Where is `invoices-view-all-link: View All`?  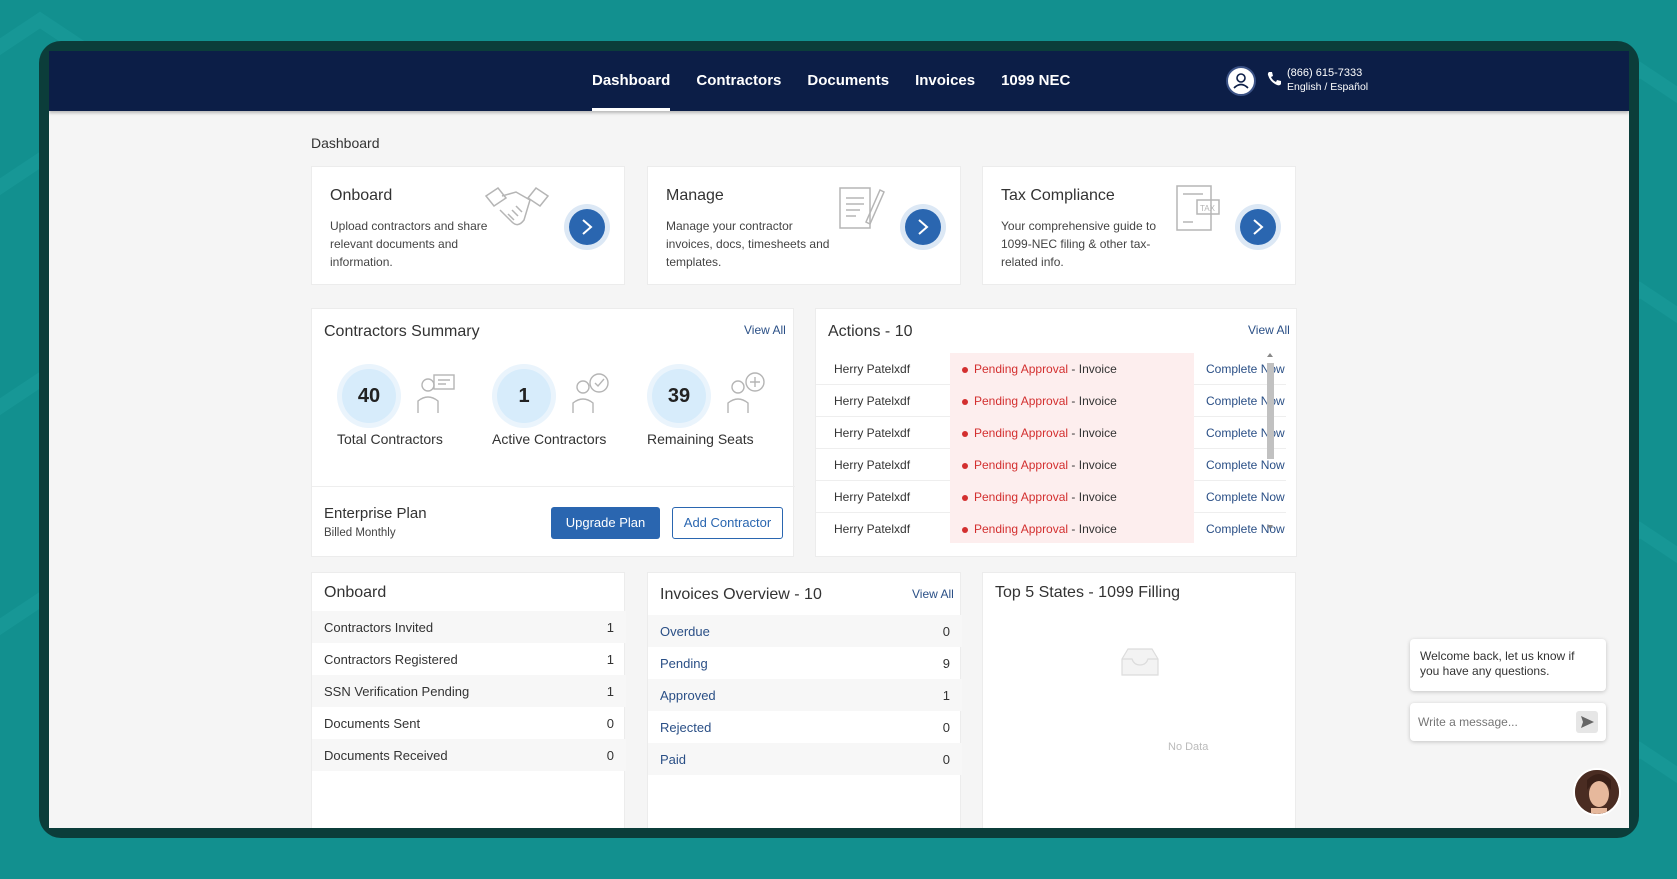
invoices-view-all-link: View All is located at coordinates (933, 594).